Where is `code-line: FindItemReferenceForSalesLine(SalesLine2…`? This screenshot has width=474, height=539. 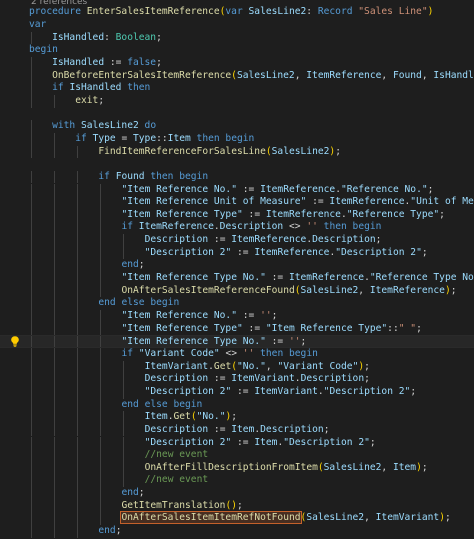
code-line: FindItemReferenceForSalesLine(SalesLine2… is located at coordinates (237, 152).